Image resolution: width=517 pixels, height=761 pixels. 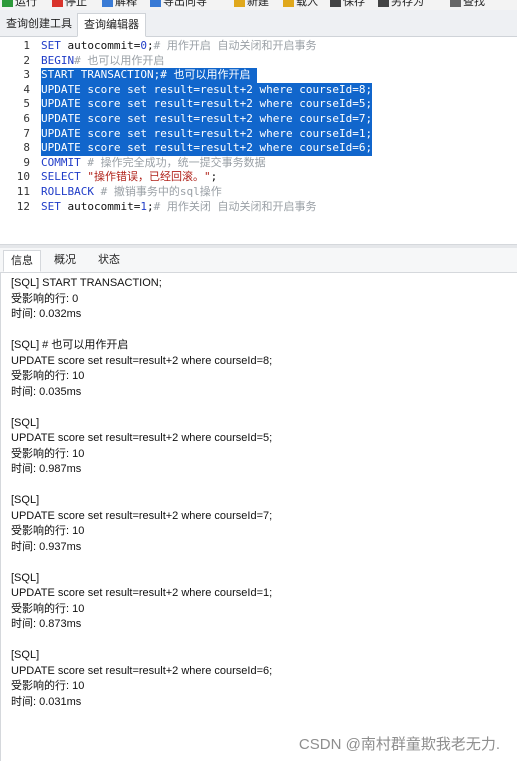 I want to click on line-number: 9, so click(x=26, y=162).